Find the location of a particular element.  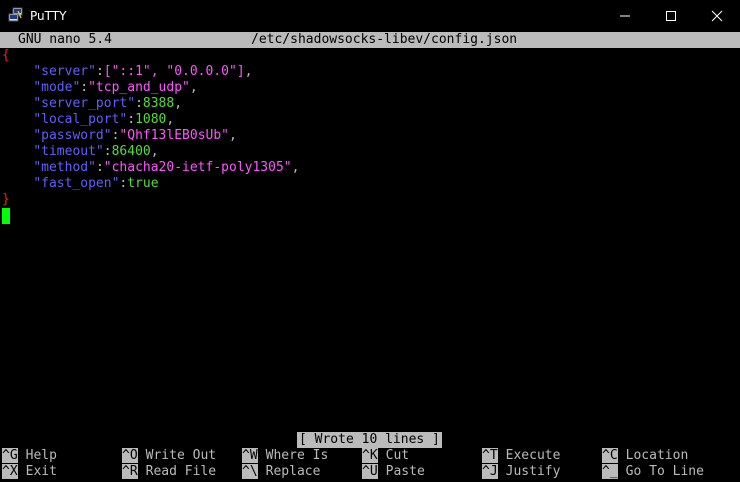

nano-version: GNU nano 5.4 is located at coordinates (65, 39).